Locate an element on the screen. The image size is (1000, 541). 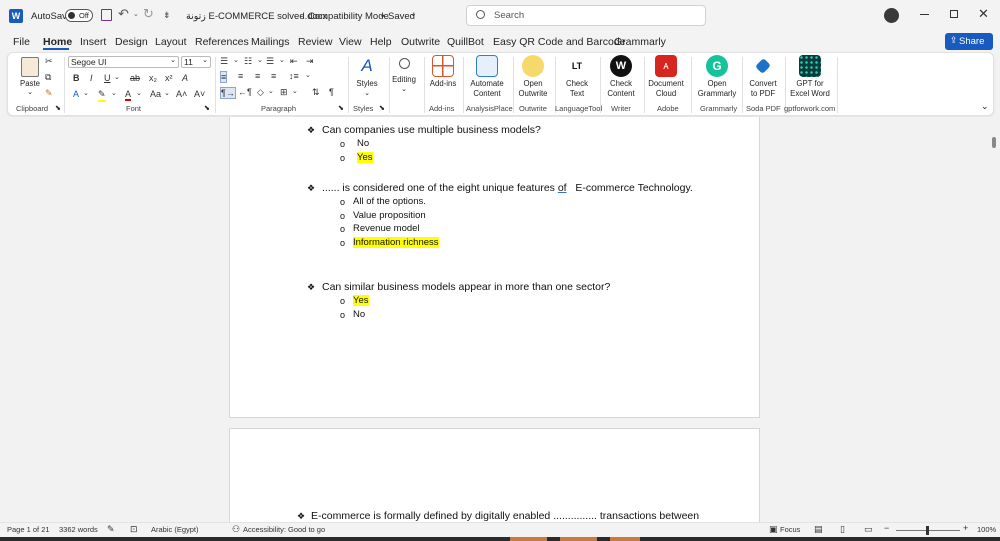
tab-review: Review is located at coordinates (315, 42).